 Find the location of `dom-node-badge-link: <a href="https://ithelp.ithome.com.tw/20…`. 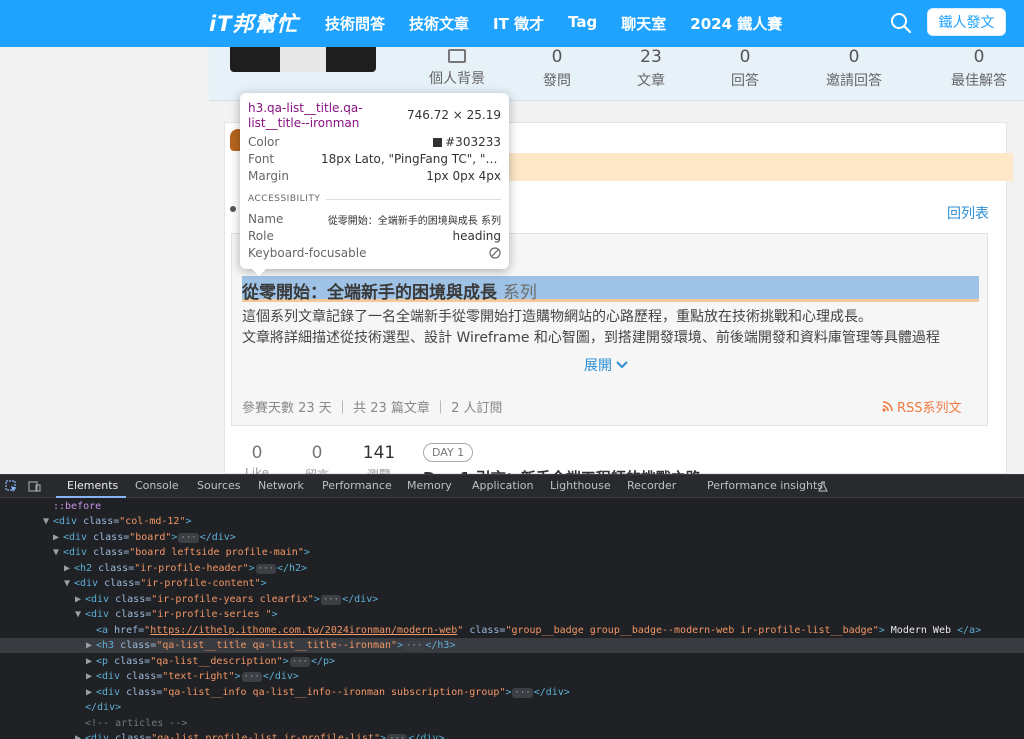

dom-node-badge-link: <a href="https://ithelp.ithome.com.tw/20… is located at coordinates (512, 630).